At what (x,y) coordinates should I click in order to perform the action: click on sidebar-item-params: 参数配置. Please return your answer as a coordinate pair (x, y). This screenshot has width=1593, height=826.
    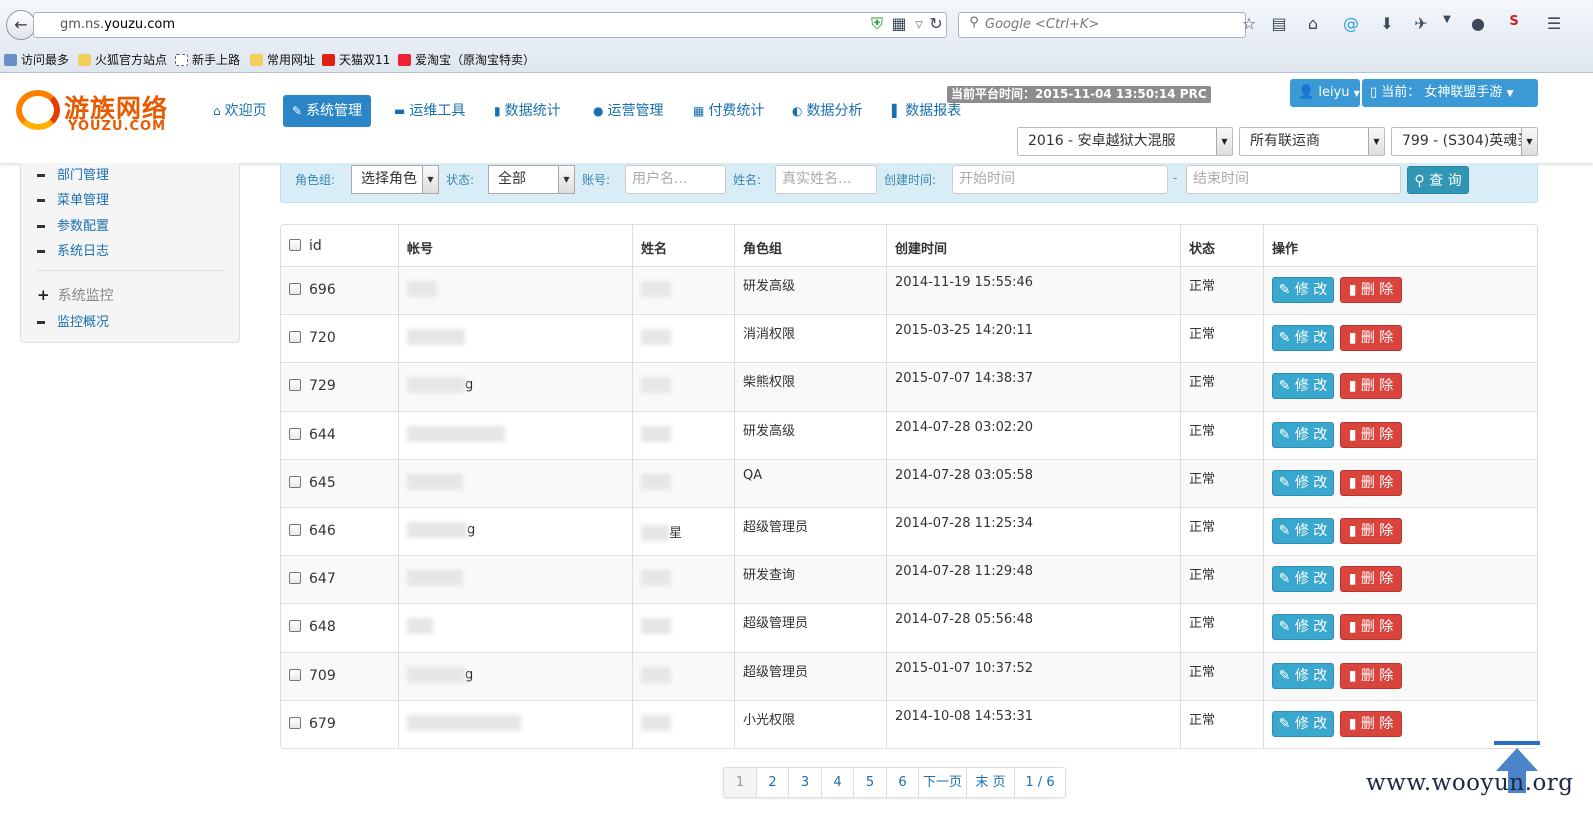
    Looking at the image, I should click on (73, 224).